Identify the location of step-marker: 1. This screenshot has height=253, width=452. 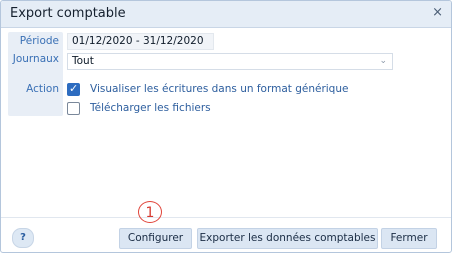
(150, 212).